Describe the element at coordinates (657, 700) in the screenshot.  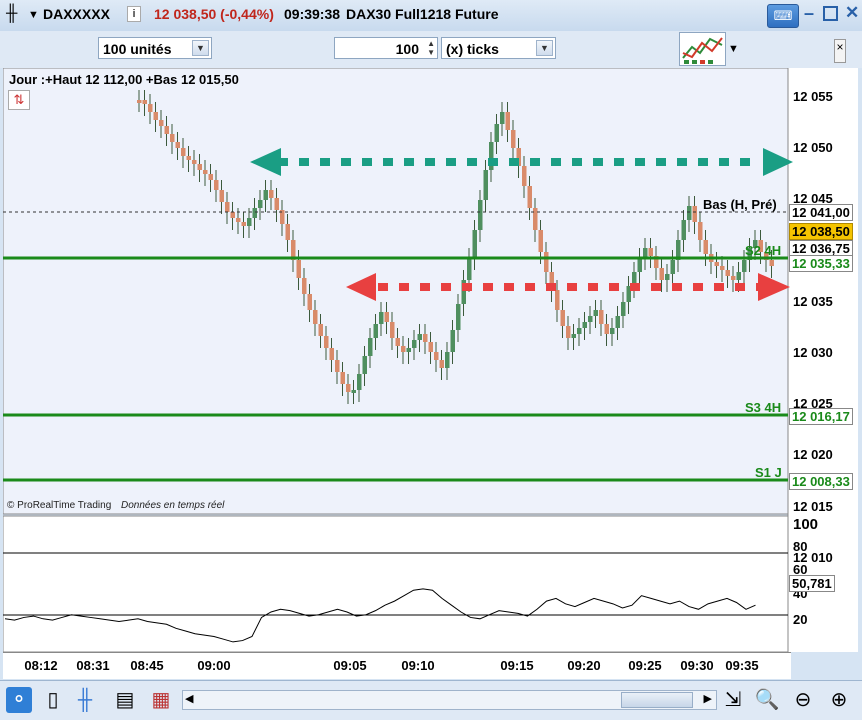
I see `scrollbar-thumb` at that location.